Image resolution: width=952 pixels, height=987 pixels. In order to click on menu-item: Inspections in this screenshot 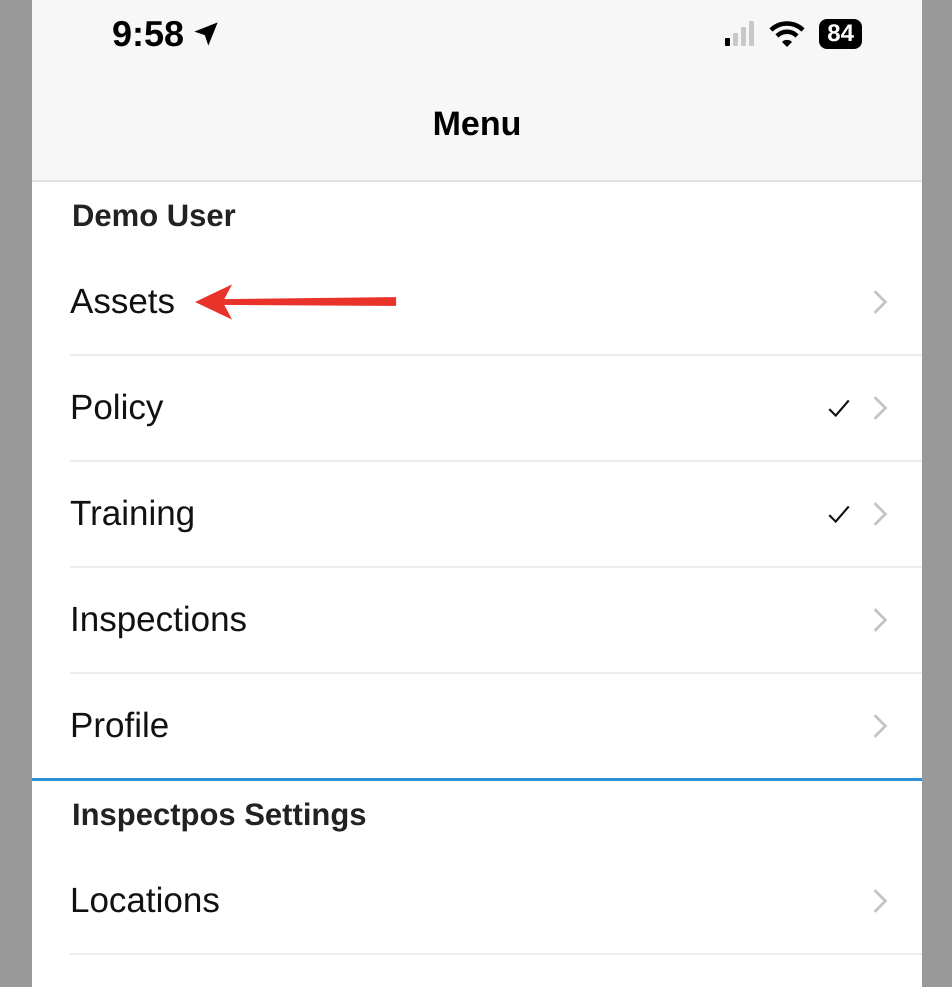, I will do `click(496, 621)`.